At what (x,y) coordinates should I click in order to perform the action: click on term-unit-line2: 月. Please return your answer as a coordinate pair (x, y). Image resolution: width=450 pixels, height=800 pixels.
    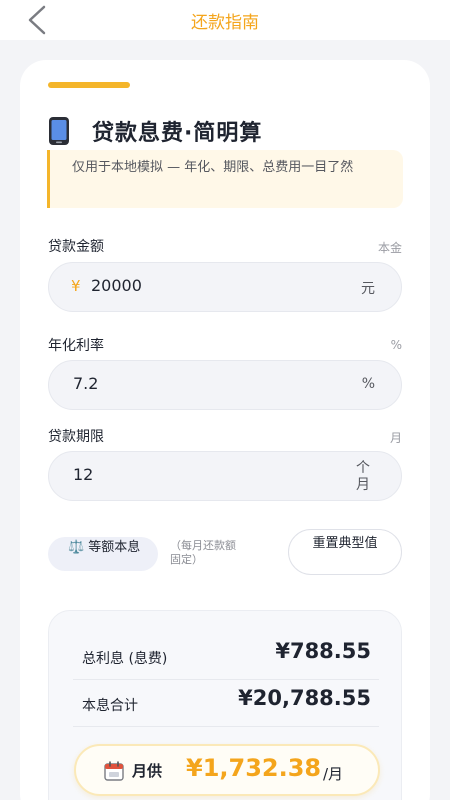
    Looking at the image, I should click on (363, 485).